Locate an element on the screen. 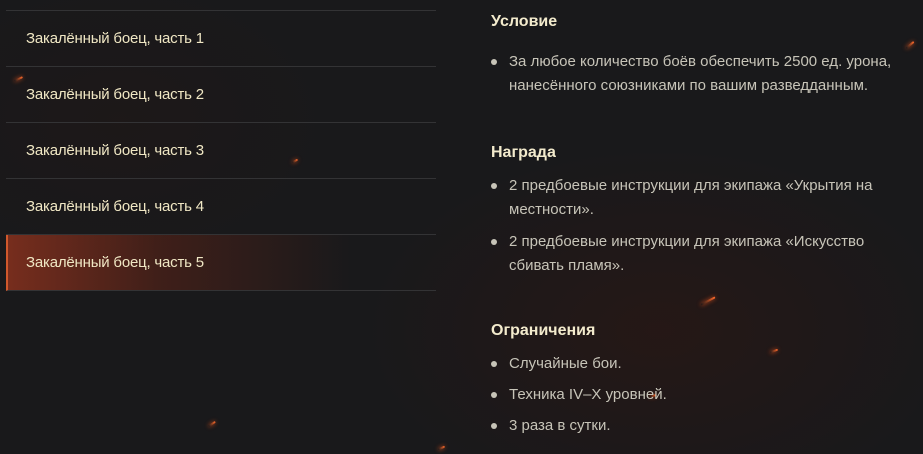 This screenshot has width=923, height=454. reward-title: Награда is located at coordinates (523, 152).